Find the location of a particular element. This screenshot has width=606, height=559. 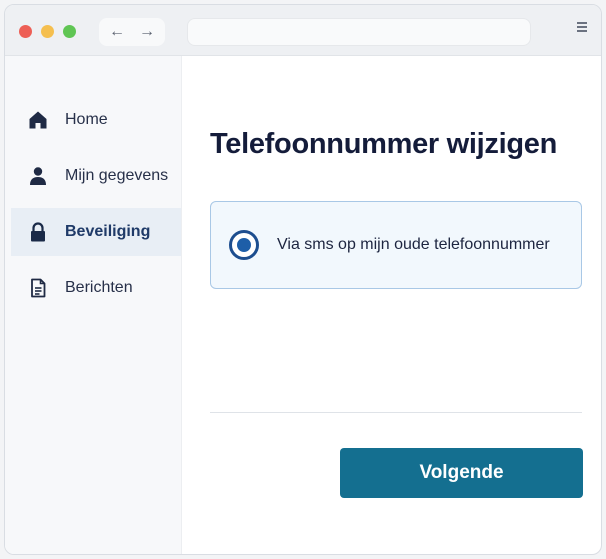

option-label: Via sms op mijn oude telefoonnummer is located at coordinates (413, 244).